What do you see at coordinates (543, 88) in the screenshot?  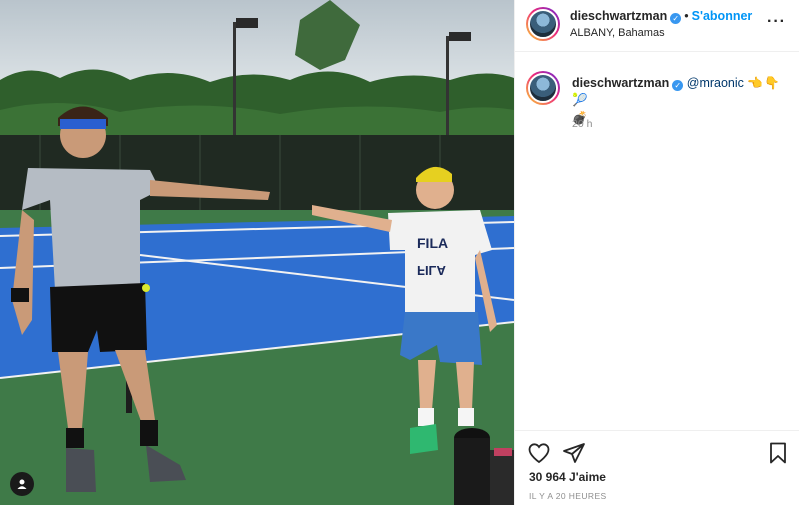 I see `caption-avatar` at bounding box center [543, 88].